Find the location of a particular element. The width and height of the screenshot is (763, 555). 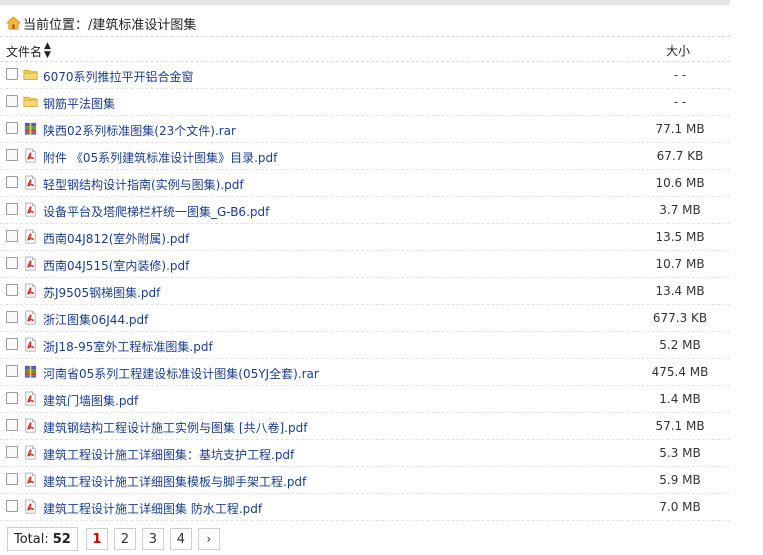

file-name-link: 苏J9505钢梯图集.pdf is located at coordinates (101, 292).